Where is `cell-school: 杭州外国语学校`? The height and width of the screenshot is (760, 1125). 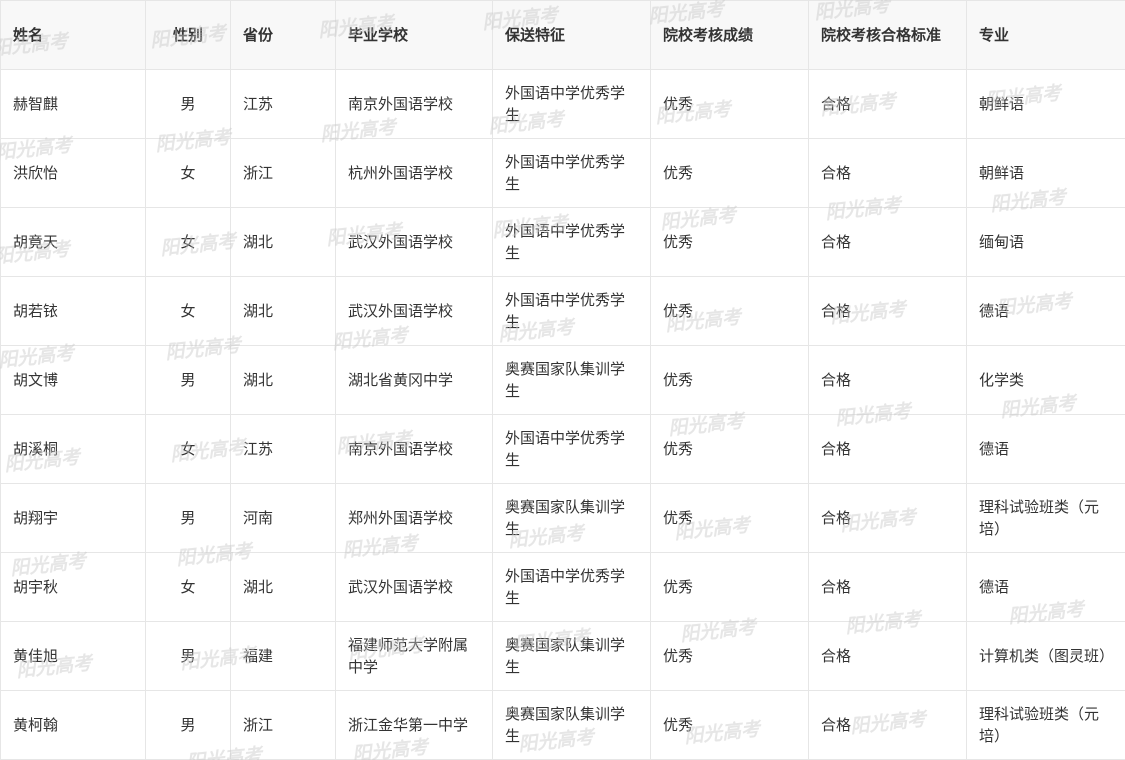
cell-school: 杭州外国语学校 is located at coordinates (414, 173).